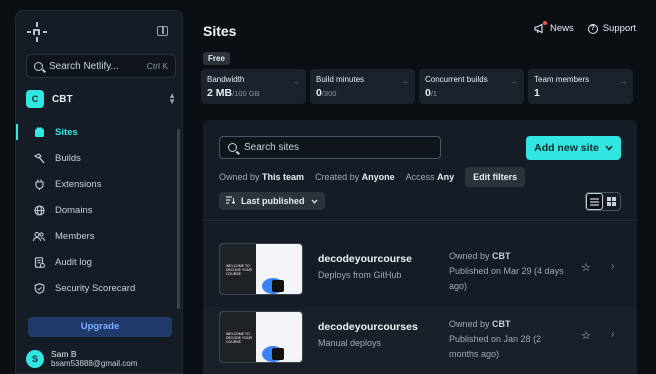  Describe the element at coordinates (420, 177) in the screenshot. I see `filter-label: Access` at that location.